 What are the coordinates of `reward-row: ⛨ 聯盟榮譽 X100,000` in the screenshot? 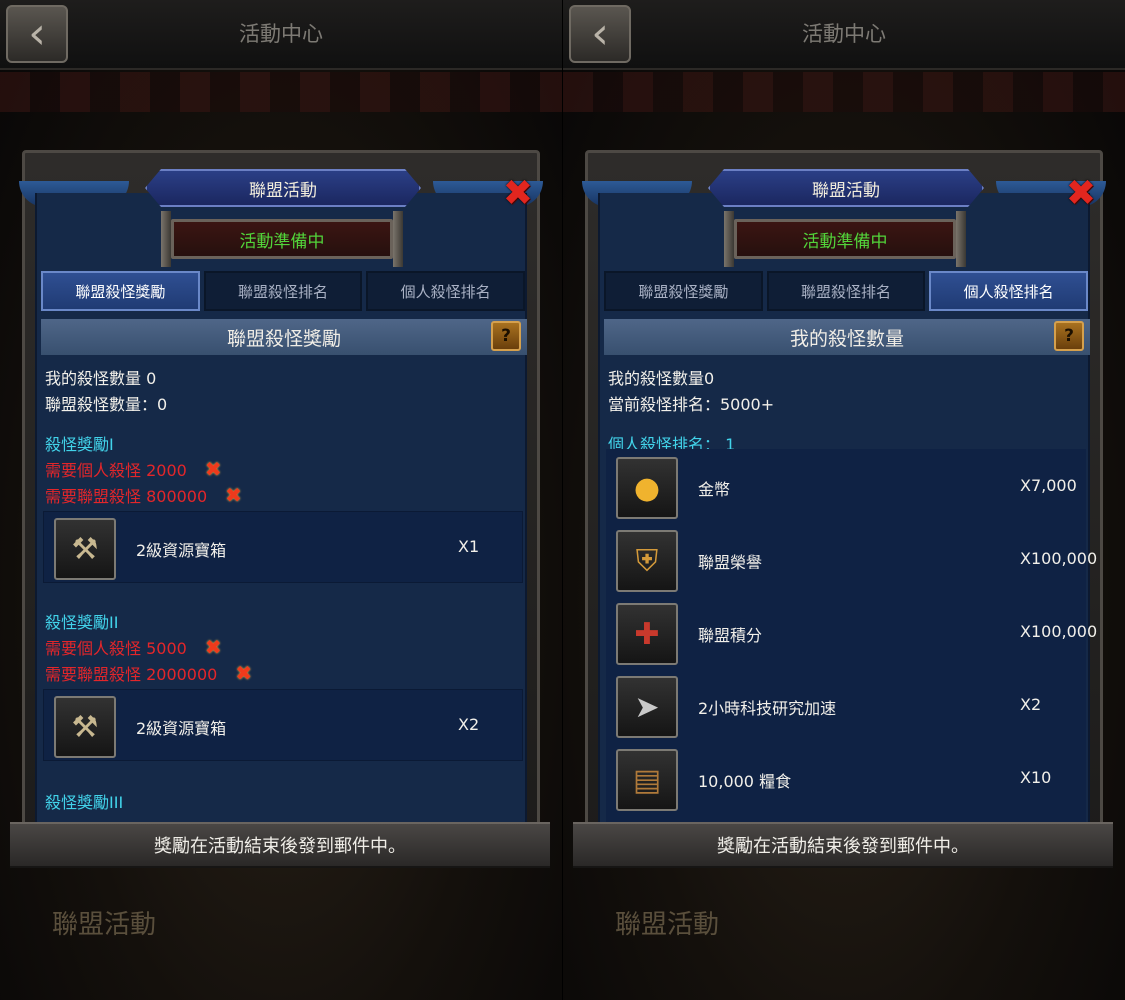 It's located at (851, 560).